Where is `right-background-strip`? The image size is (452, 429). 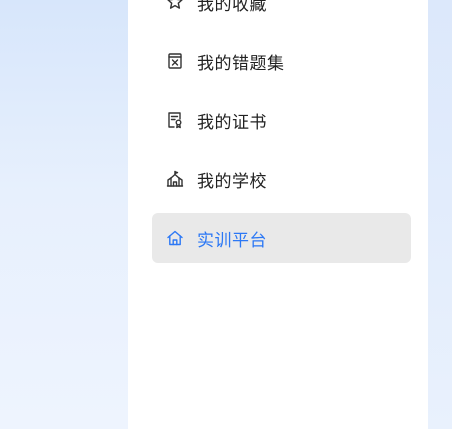
right-background-strip is located at coordinates (440, 214).